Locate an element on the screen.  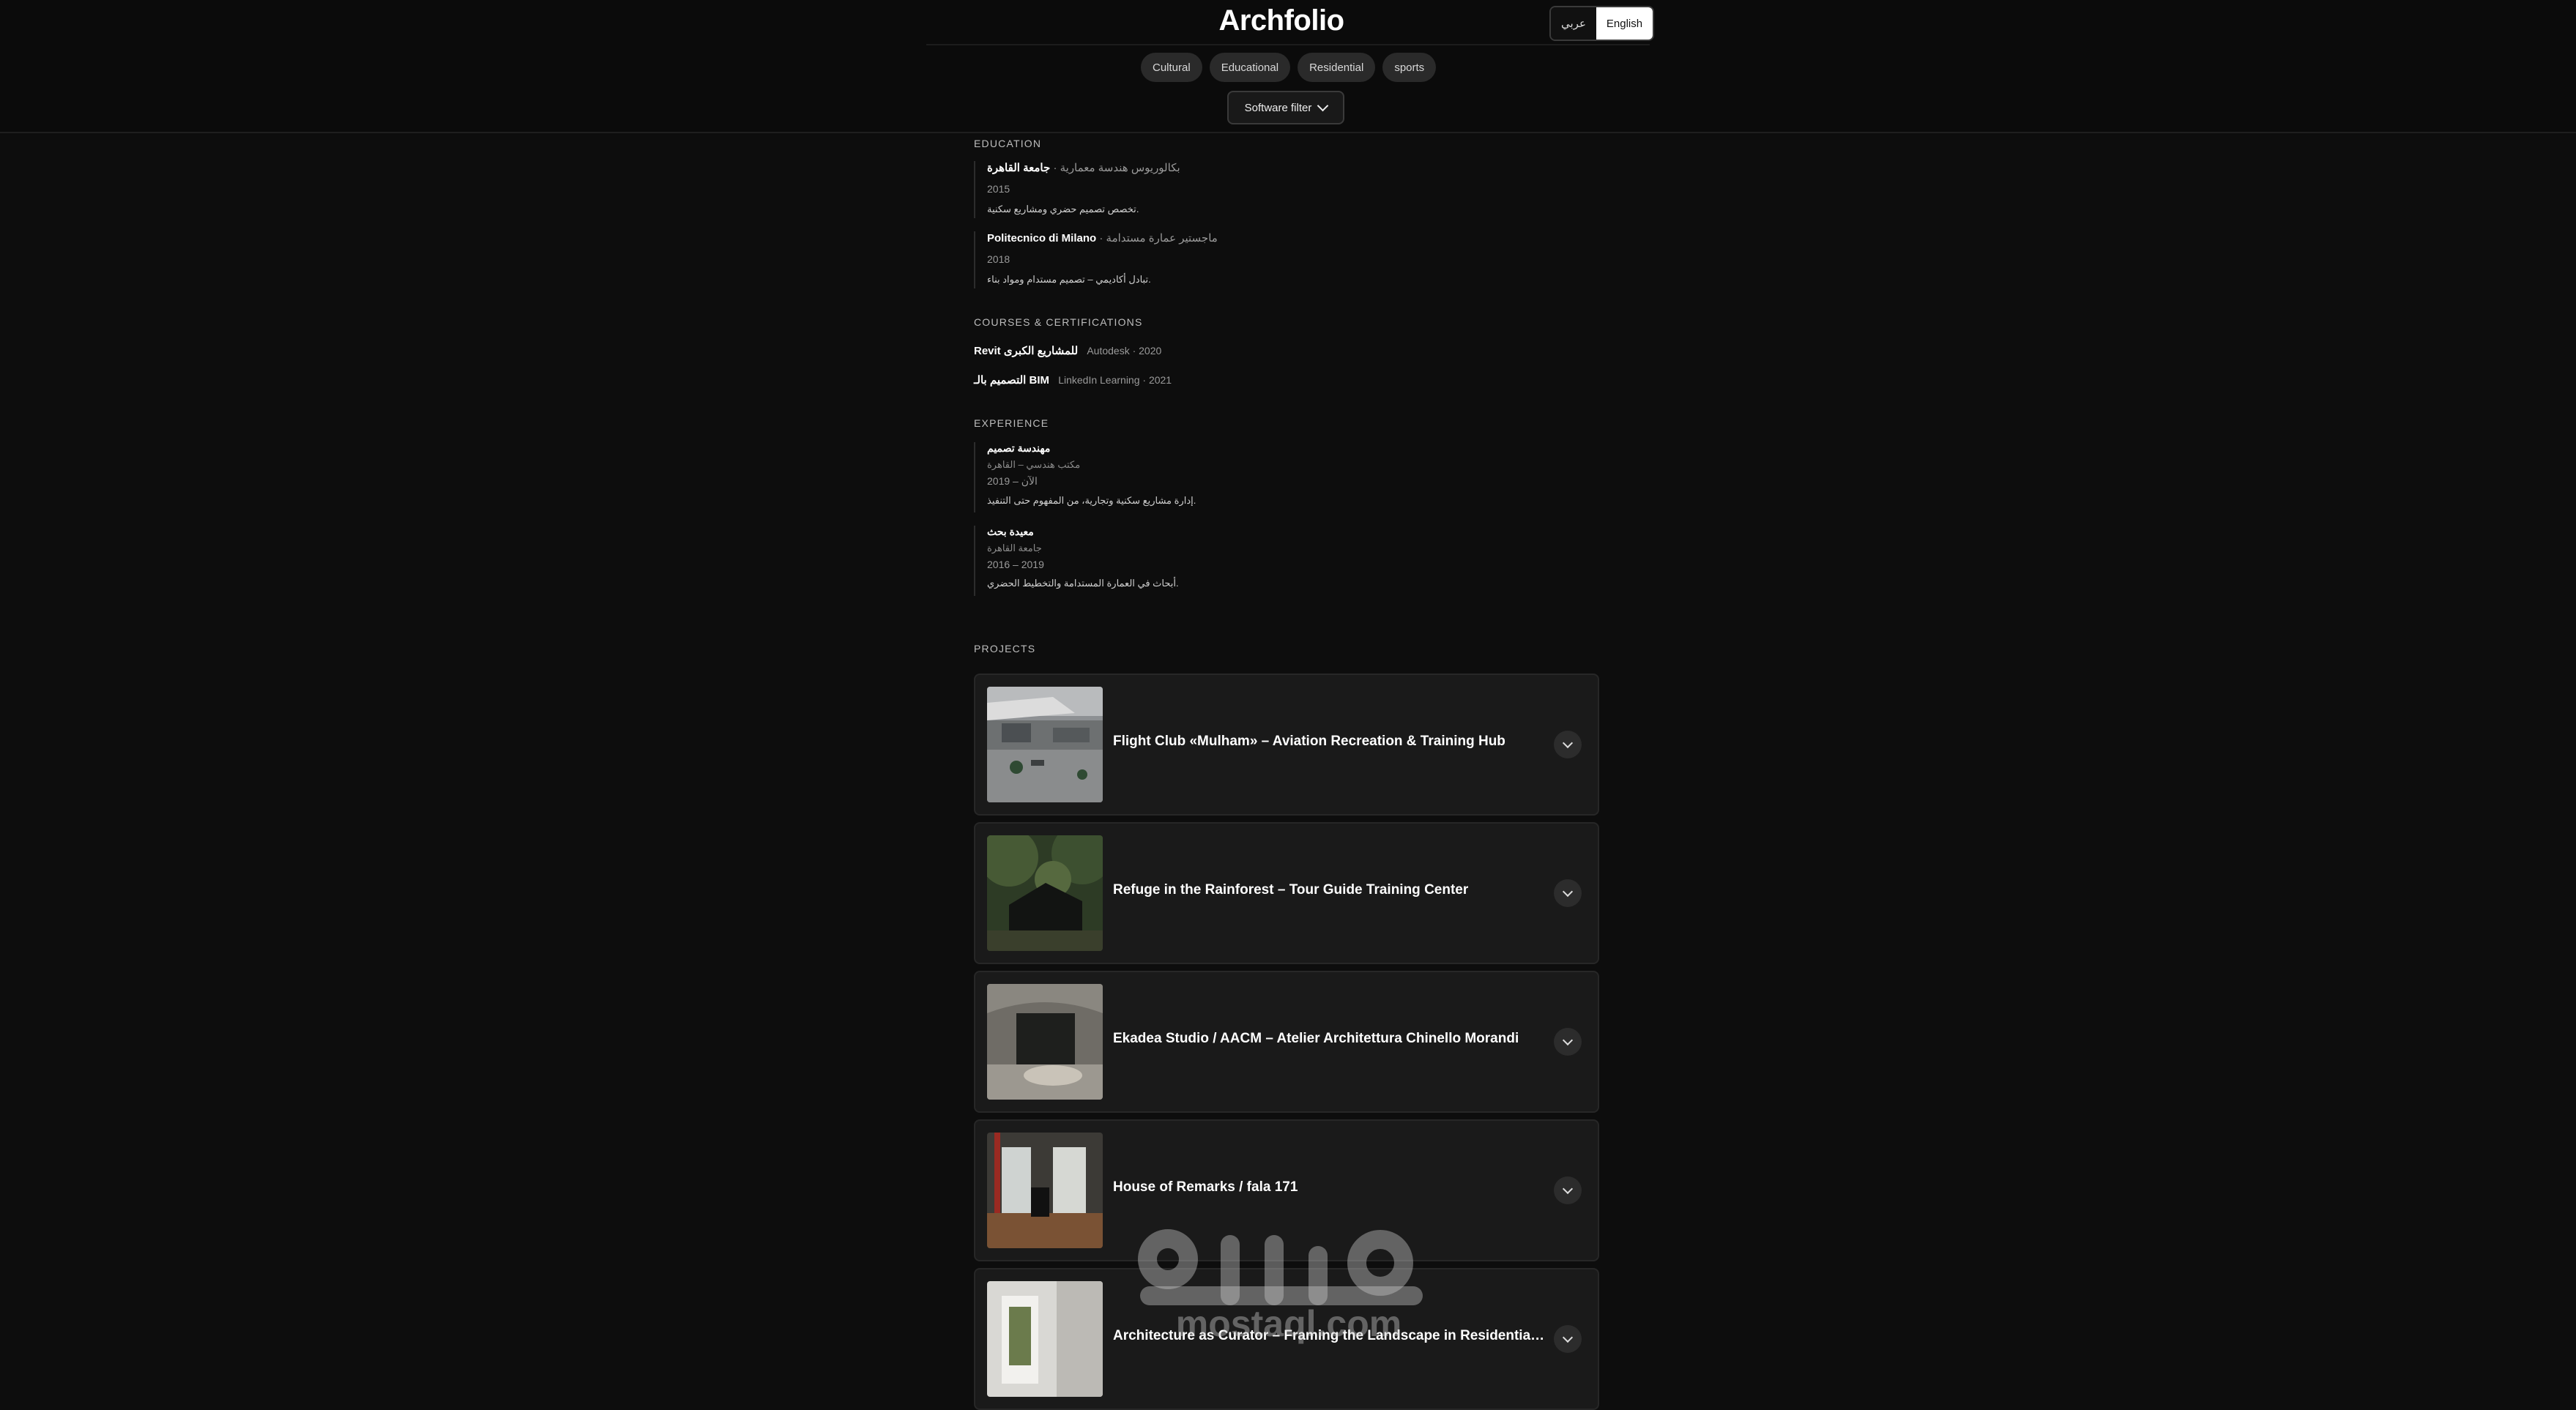
education-description: تخصص تصميم حضري ومشاريع سكنية. is located at coordinates (1063, 209).